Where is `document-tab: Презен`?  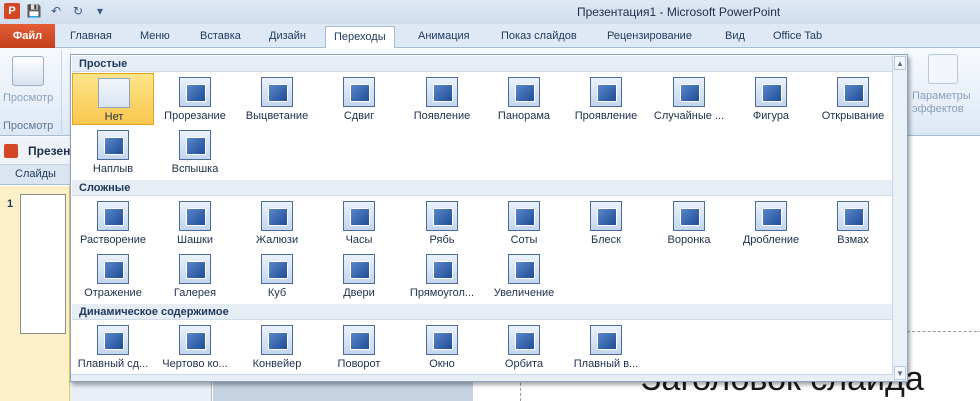 document-tab: Презен is located at coordinates (49, 151).